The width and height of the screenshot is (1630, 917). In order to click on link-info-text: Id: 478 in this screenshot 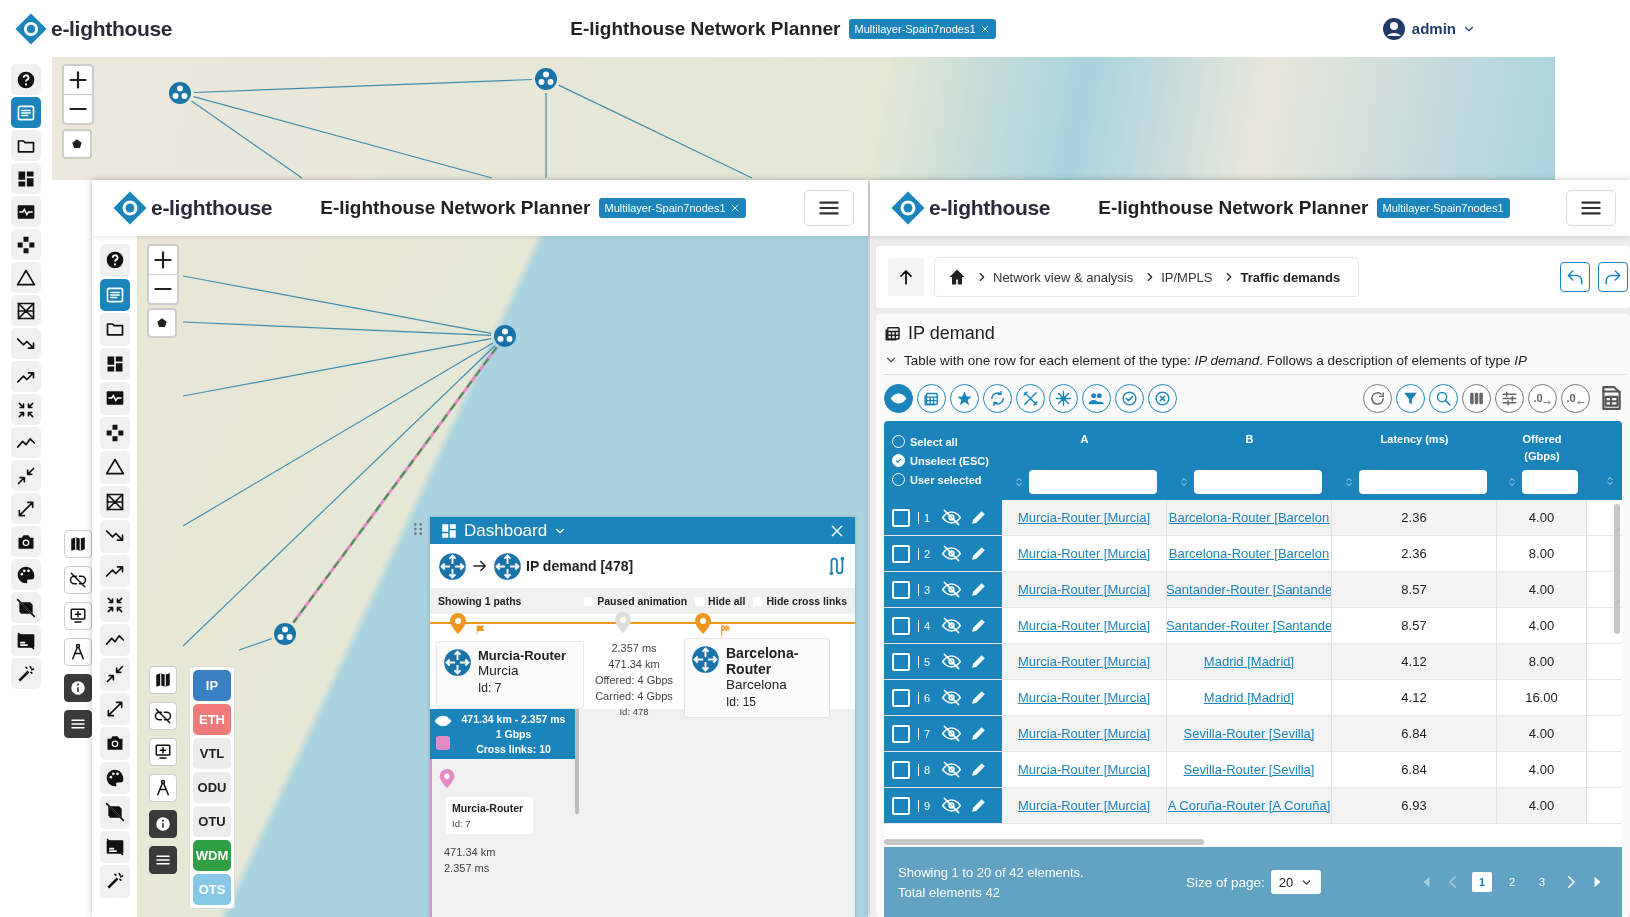, I will do `click(634, 712)`.